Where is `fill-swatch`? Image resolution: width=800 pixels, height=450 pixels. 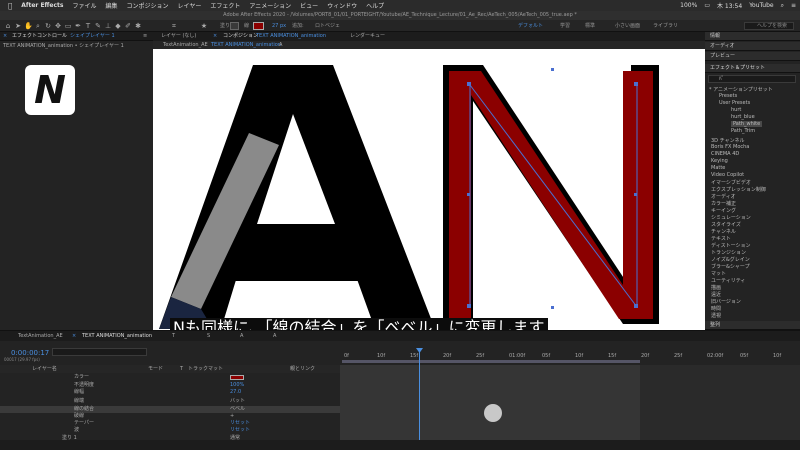 fill-swatch is located at coordinates (234, 26).